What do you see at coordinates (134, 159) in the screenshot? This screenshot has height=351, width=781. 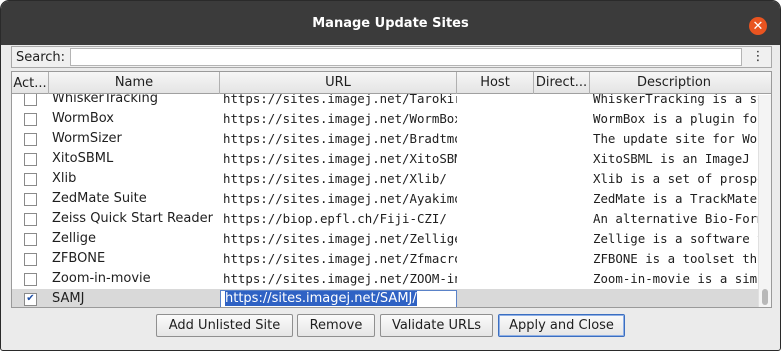 I see `site-name-cell: XitoSBML` at bounding box center [134, 159].